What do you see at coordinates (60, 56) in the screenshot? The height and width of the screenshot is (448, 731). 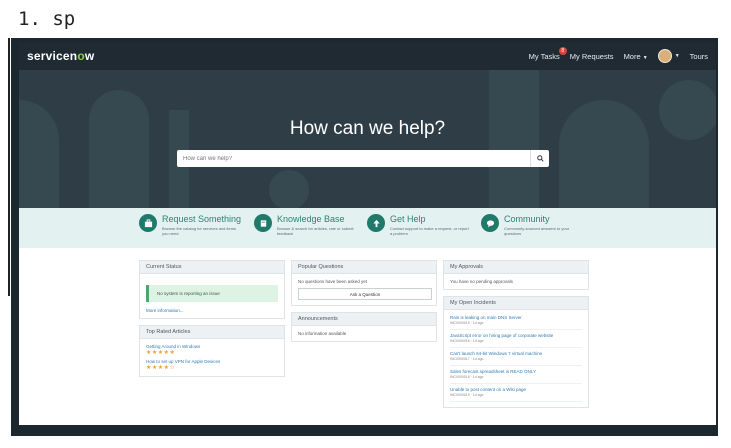 I see `servicenow-logo: servicenow` at bounding box center [60, 56].